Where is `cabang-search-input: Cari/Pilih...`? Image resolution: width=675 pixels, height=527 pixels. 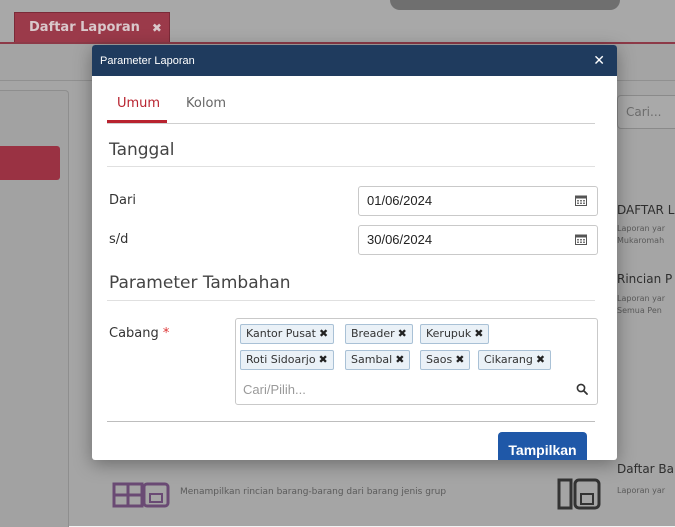
cabang-search-input: Cari/Pilih... is located at coordinates (274, 389).